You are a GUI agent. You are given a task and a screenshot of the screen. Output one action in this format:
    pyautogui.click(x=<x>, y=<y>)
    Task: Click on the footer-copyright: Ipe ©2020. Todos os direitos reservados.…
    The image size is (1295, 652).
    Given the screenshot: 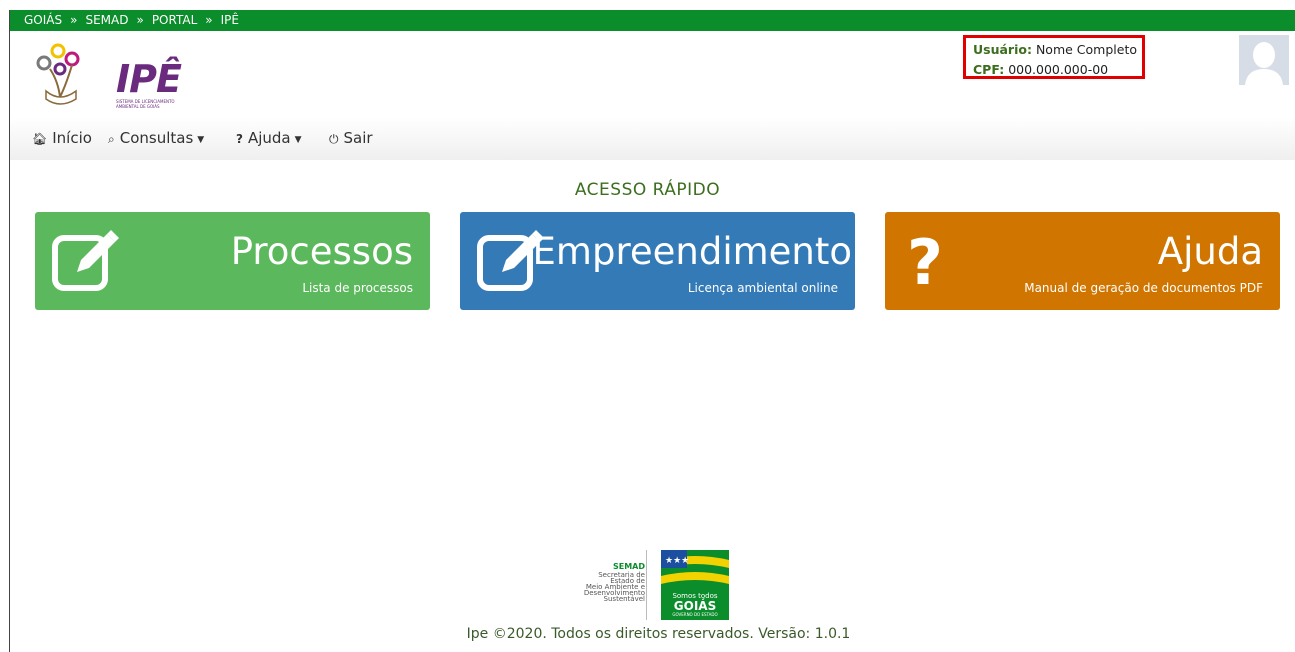 What is the action you would take?
    pyautogui.click(x=658, y=634)
    